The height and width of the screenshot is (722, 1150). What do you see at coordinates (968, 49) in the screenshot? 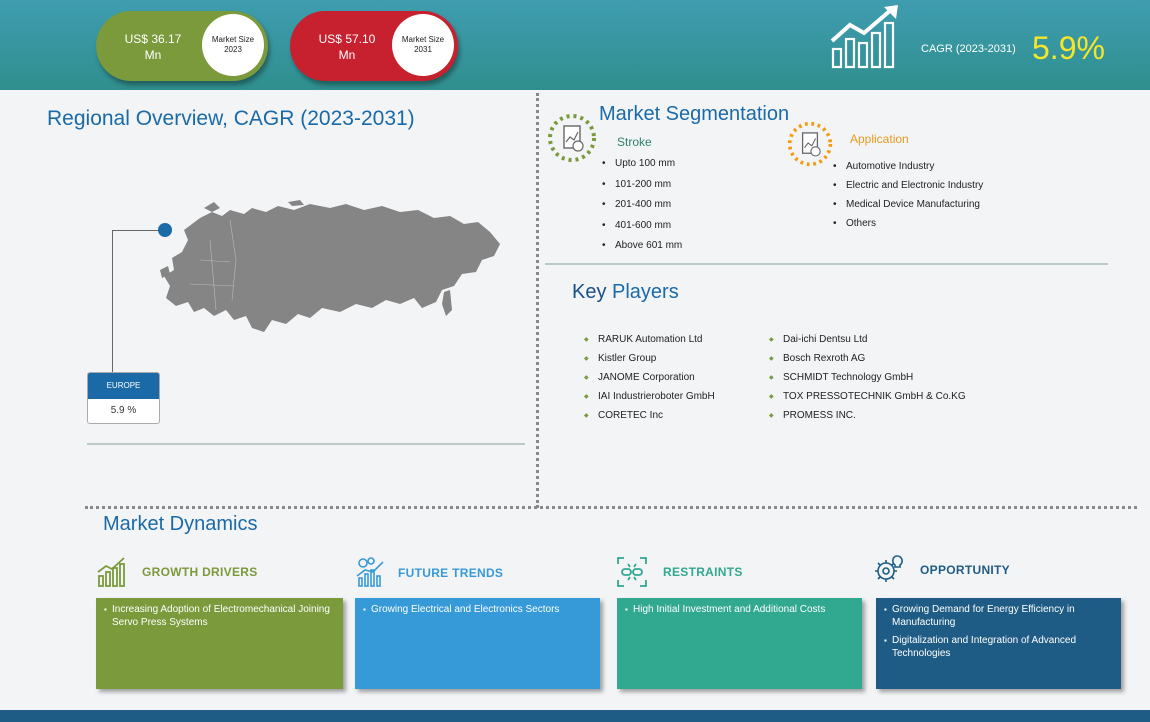
I see `cagr-label: CAGR (2023-2031)` at bounding box center [968, 49].